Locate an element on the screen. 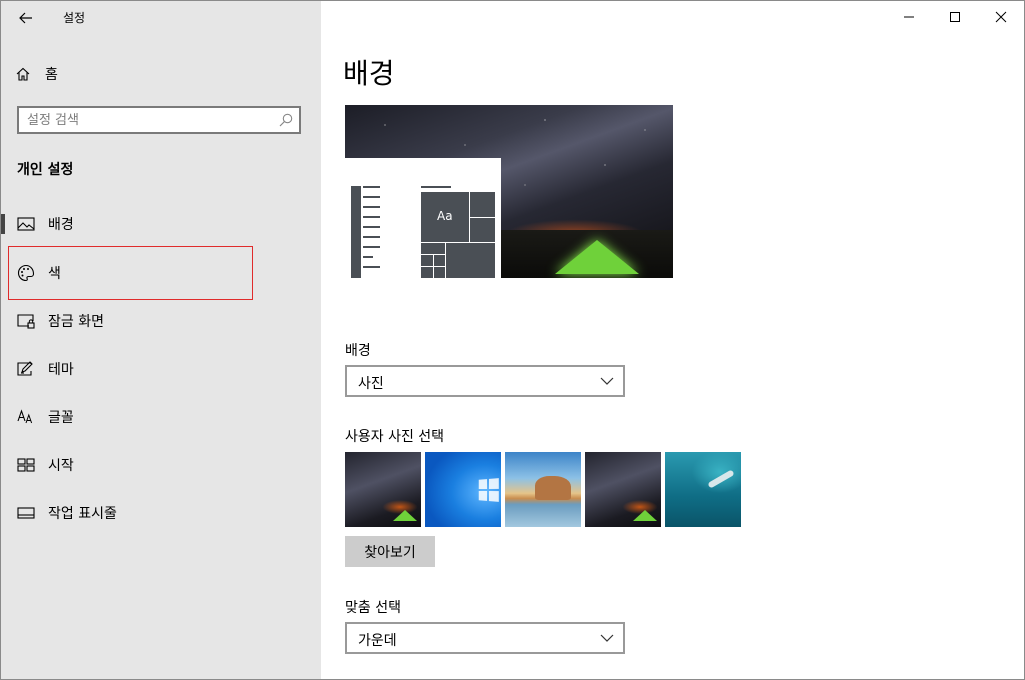  sidebar-item-label: 잠금 화면 is located at coordinates (76, 322).